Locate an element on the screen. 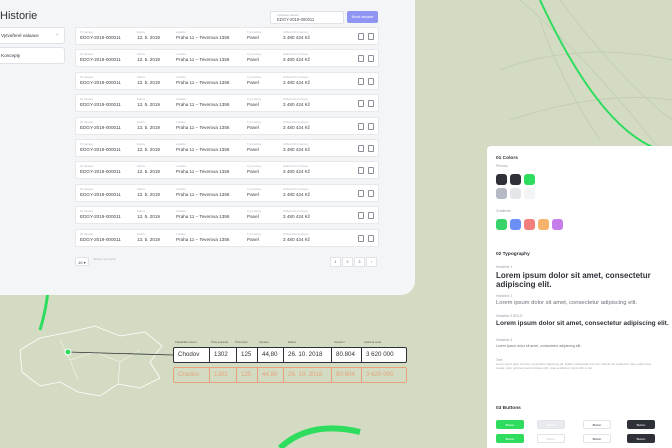 This screenshot has height=448, width=672. page-2-button: 2 is located at coordinates (347, 262).